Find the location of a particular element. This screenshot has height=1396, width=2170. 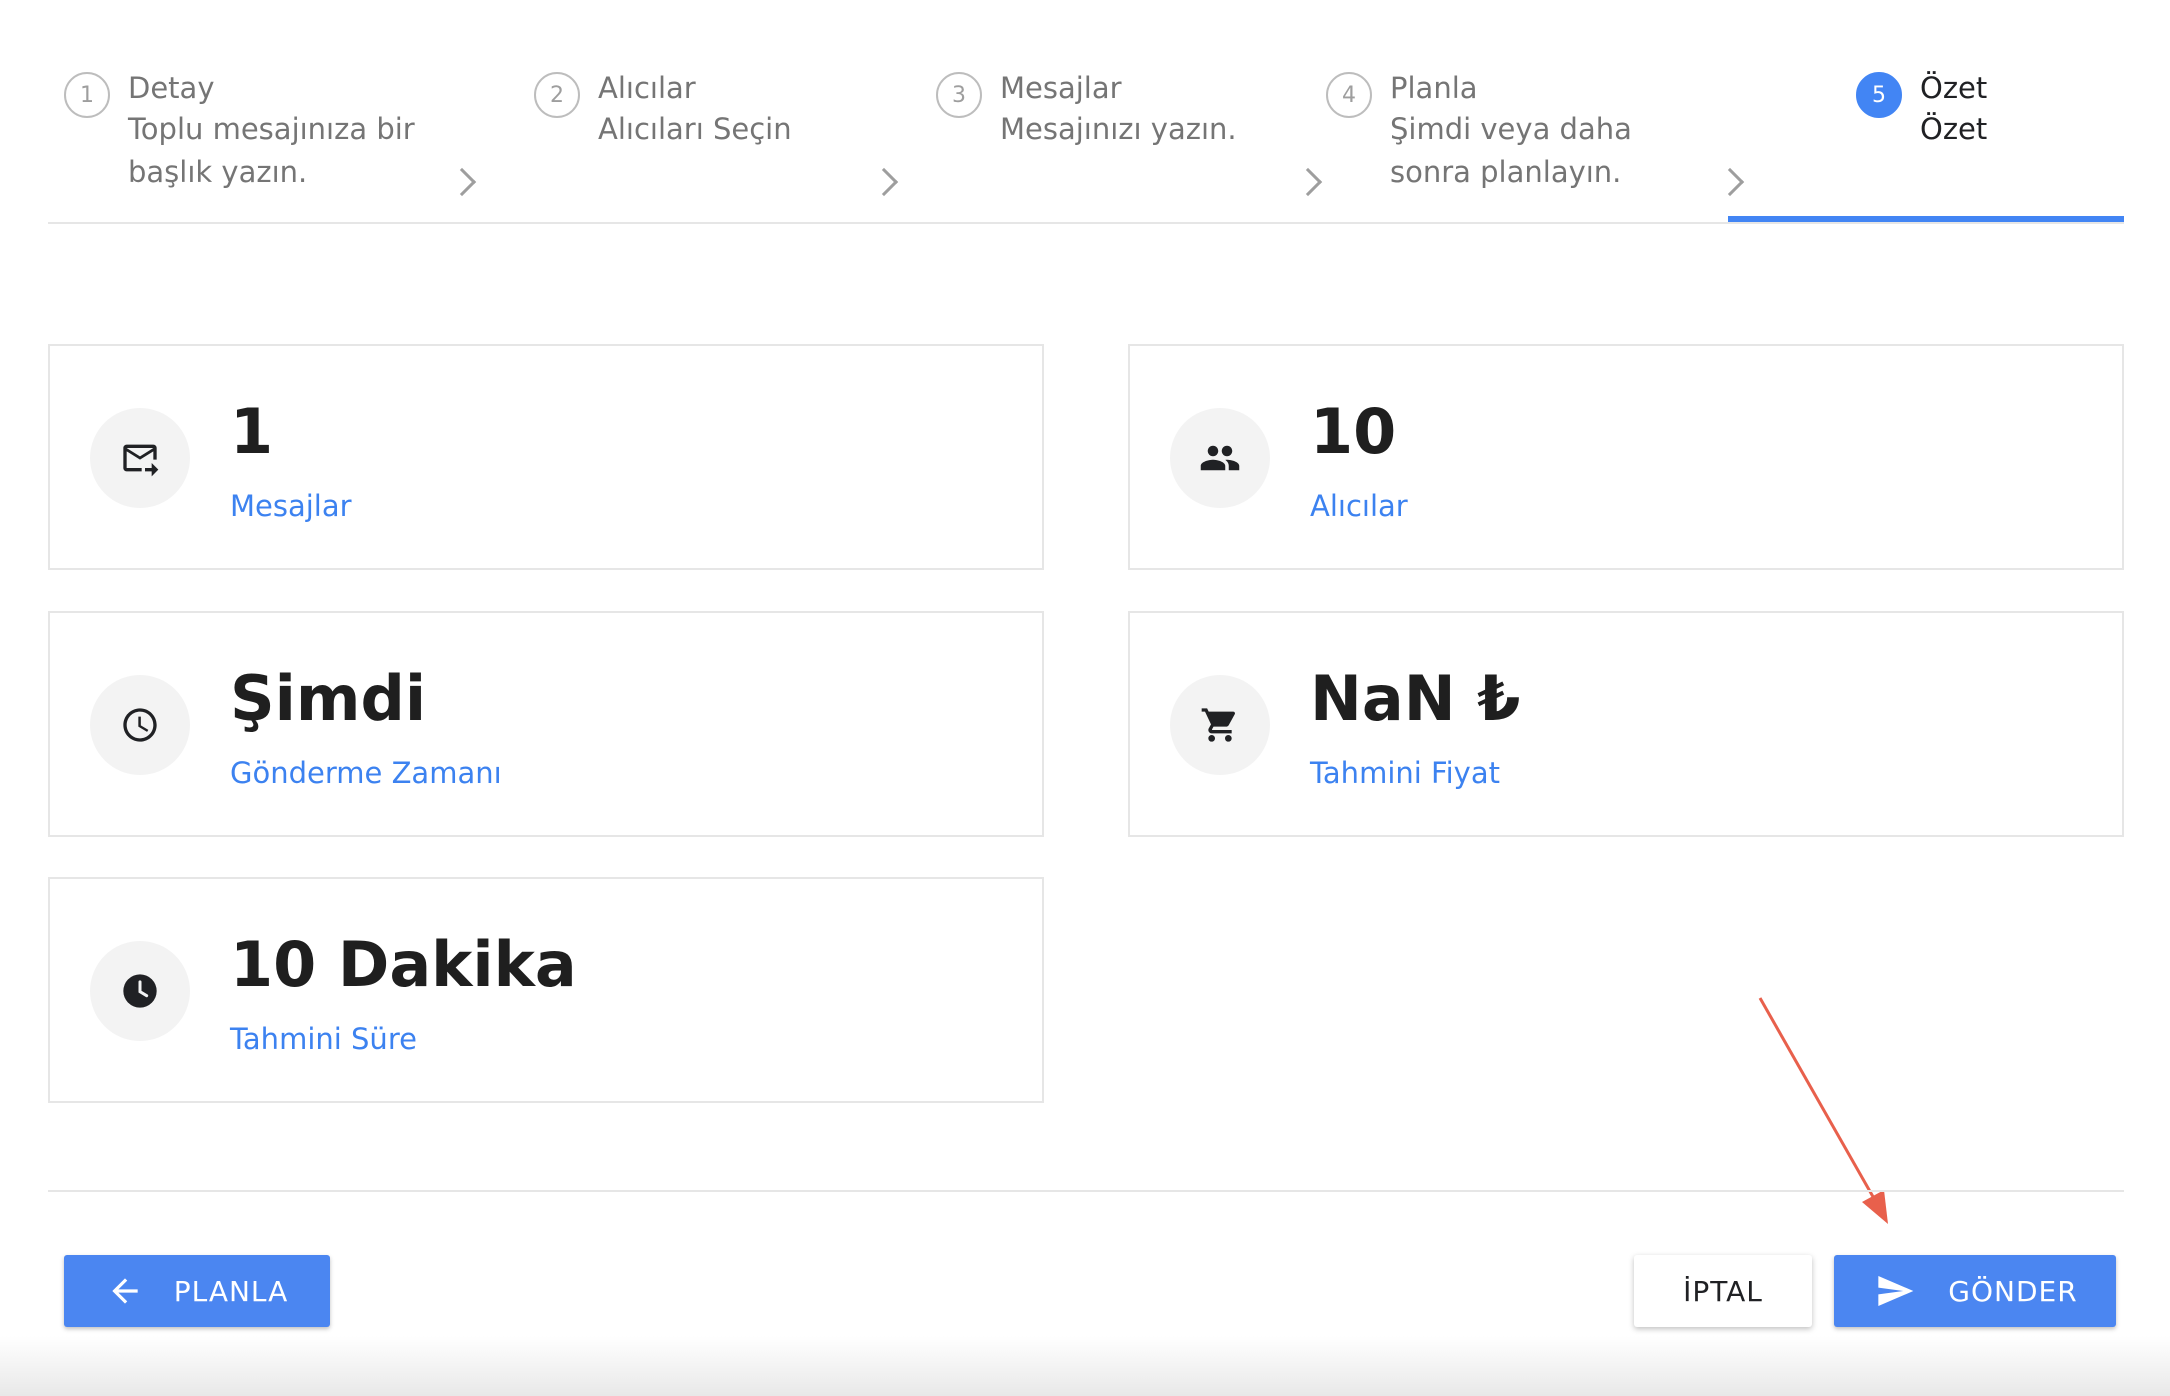

send-time-label: Gönderme Zamanı is located at coordinates (366, 773).